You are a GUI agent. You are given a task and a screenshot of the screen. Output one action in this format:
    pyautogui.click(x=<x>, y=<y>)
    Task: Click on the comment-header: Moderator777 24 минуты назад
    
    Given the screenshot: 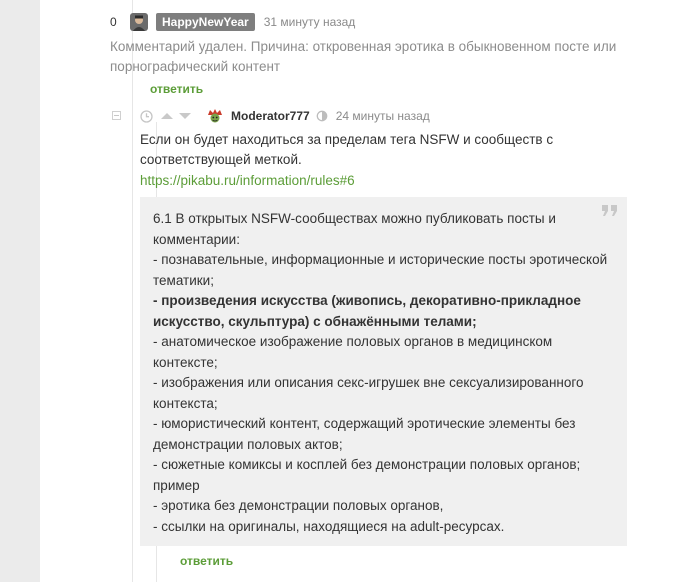 What is the action you would take?
    pyautogui.click(x=285, y=116)
    